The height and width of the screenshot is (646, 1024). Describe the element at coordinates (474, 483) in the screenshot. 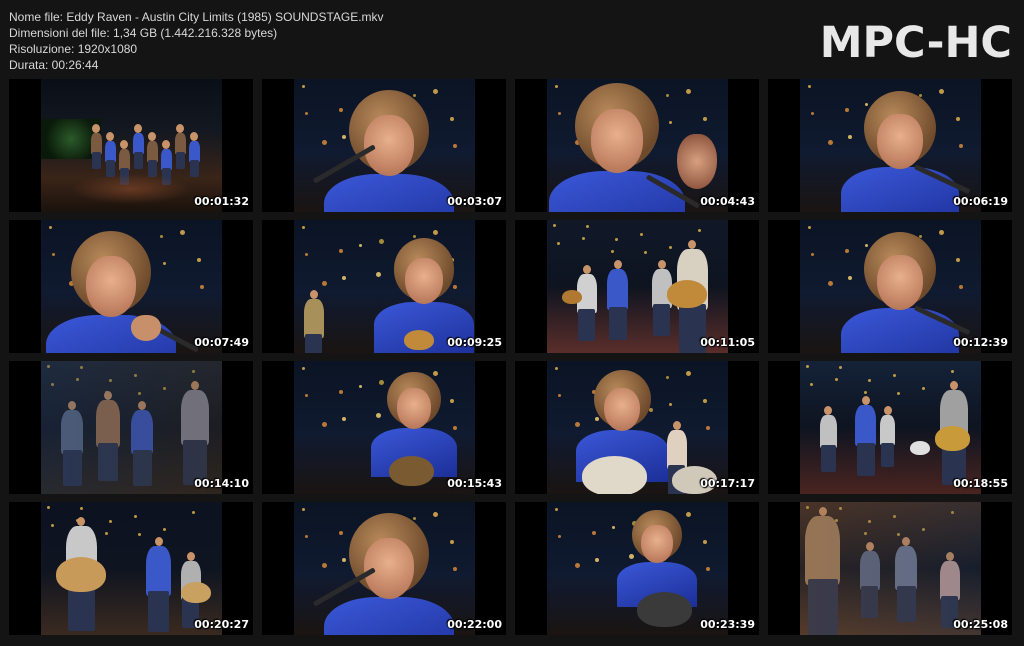

I see `timestamp-label: 00:15:43` at that location.